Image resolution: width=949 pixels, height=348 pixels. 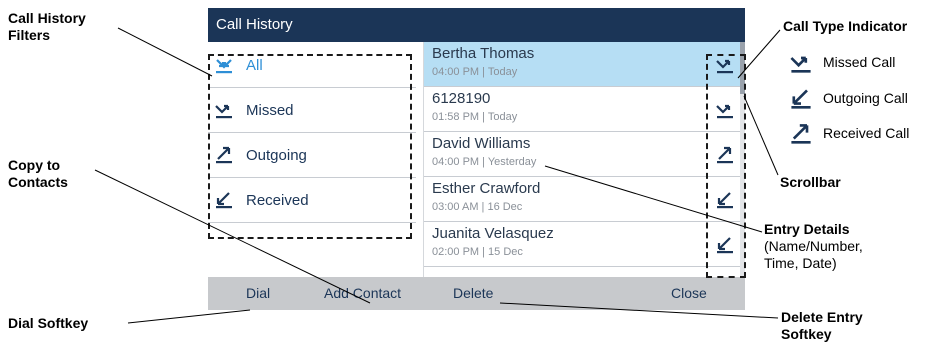 I want to click on callout-line-delete, so click(x=639, y=310).